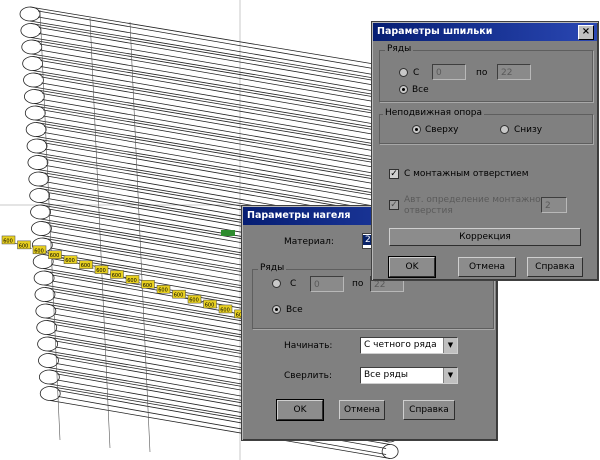 This screenshot has width=600, height=460. What do you see at coordinates (586, 32) in the screenshot?
I see `close-icon: ×` at bounding box center [586, 32].